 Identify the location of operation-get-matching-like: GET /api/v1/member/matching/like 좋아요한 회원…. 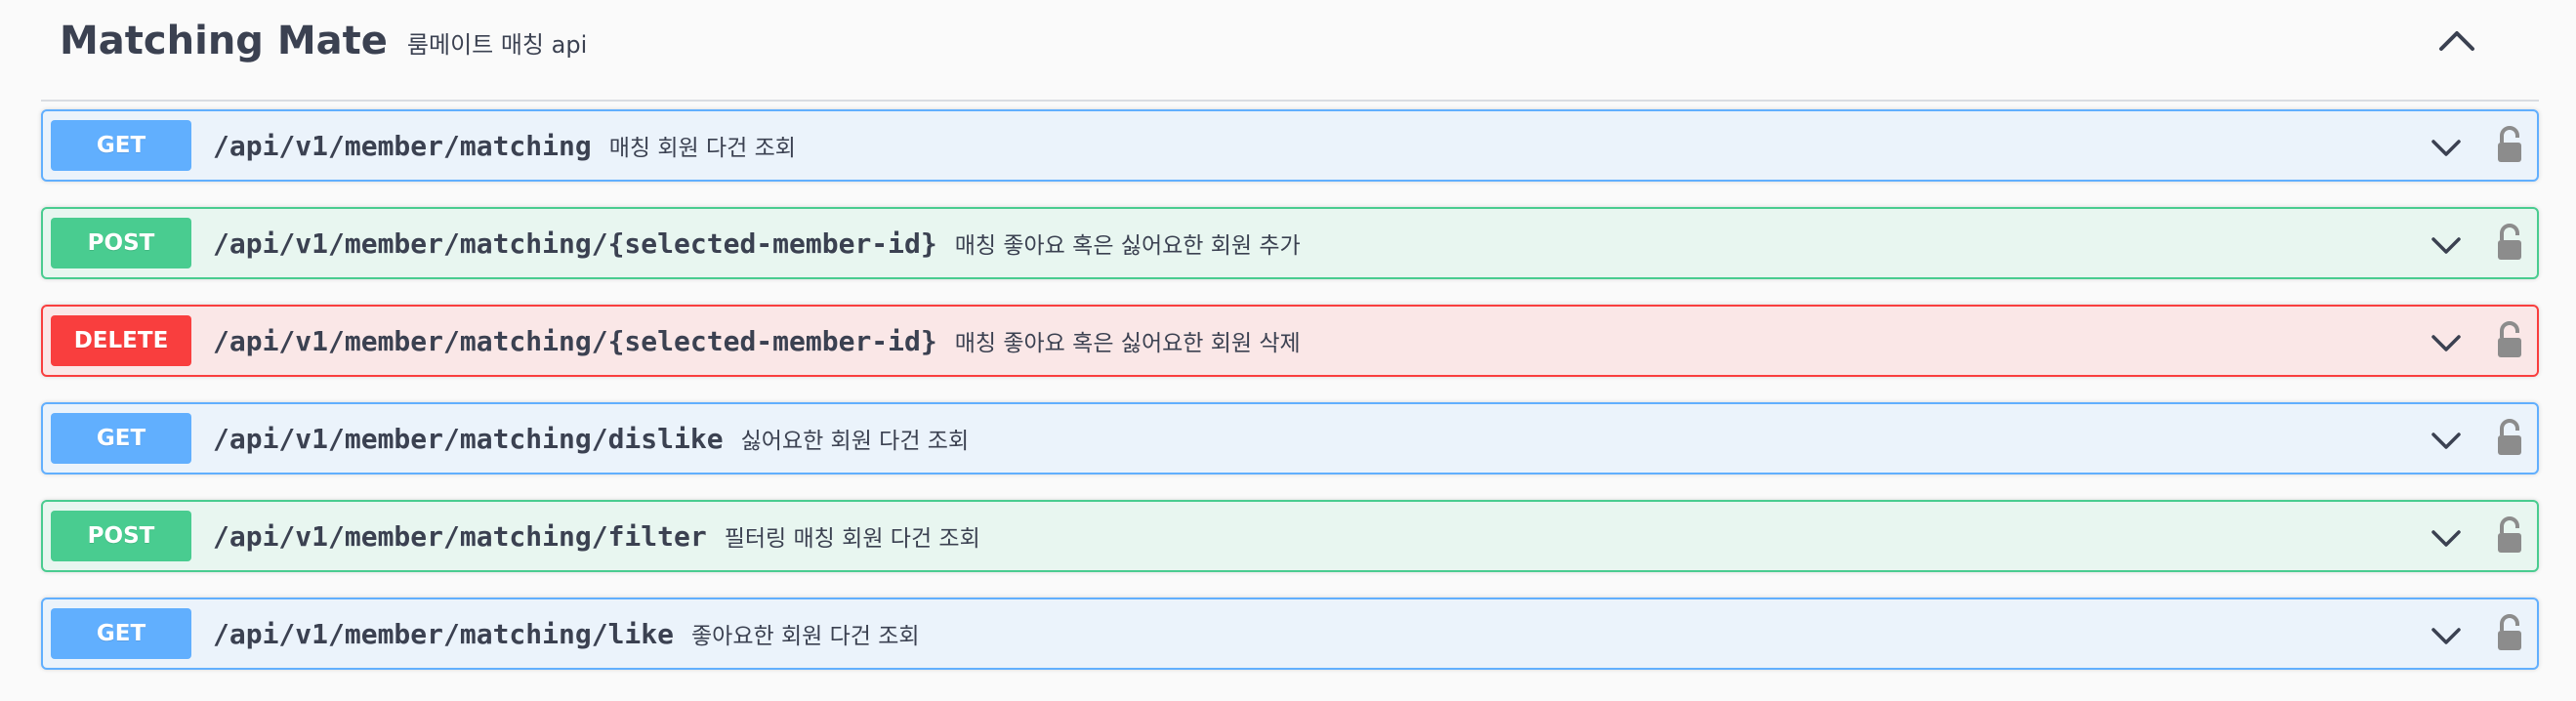
(1290, 634).